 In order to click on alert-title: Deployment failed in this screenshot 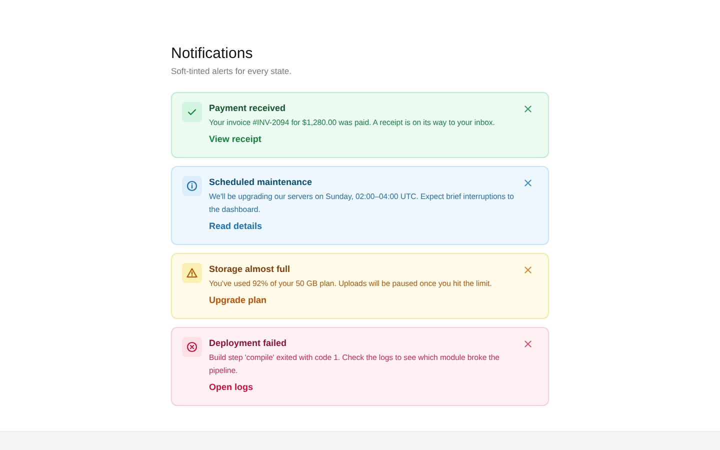, I will do `click(248, 343)`.